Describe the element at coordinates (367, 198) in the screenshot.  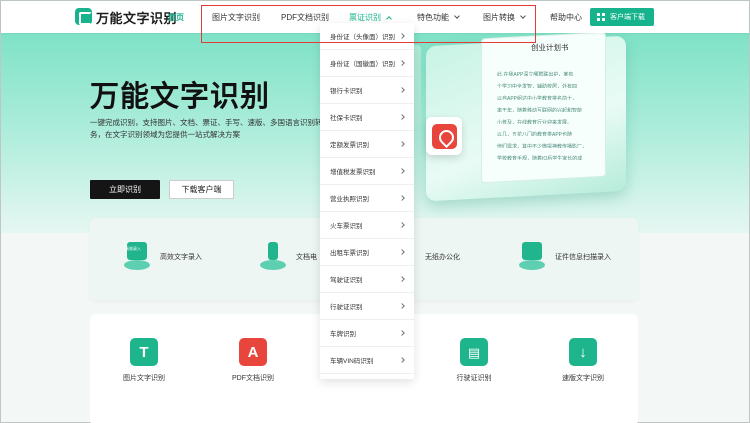
I see `menu-item-business-license: 营业执照识别` at that location.